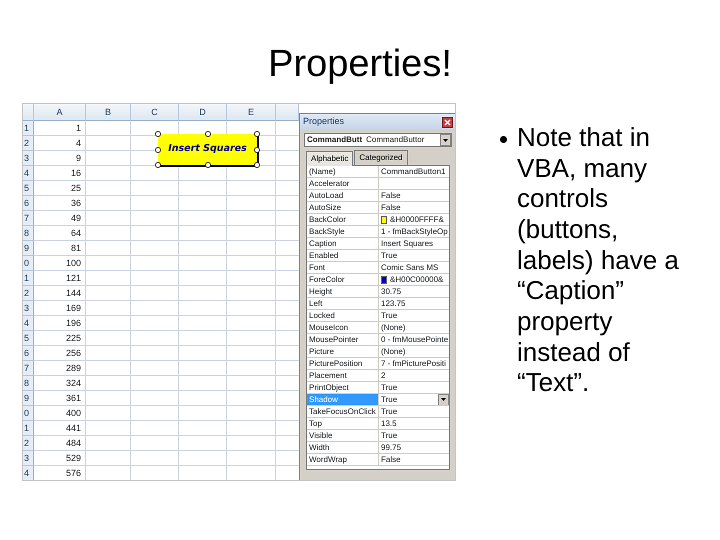 The width and height of the screenshot is (720, 540). I want to click on table-cell: 121, so click(60, 278).